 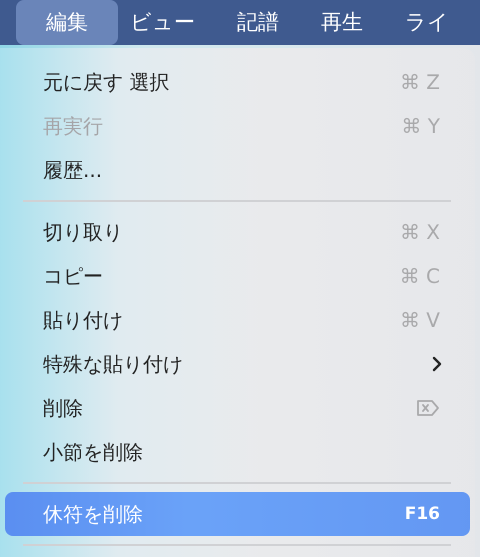 What do you see at coordinates (237, 452) in the screenshot?
I see `menu-item: 小節を削除` at bounding box center [237, 452].